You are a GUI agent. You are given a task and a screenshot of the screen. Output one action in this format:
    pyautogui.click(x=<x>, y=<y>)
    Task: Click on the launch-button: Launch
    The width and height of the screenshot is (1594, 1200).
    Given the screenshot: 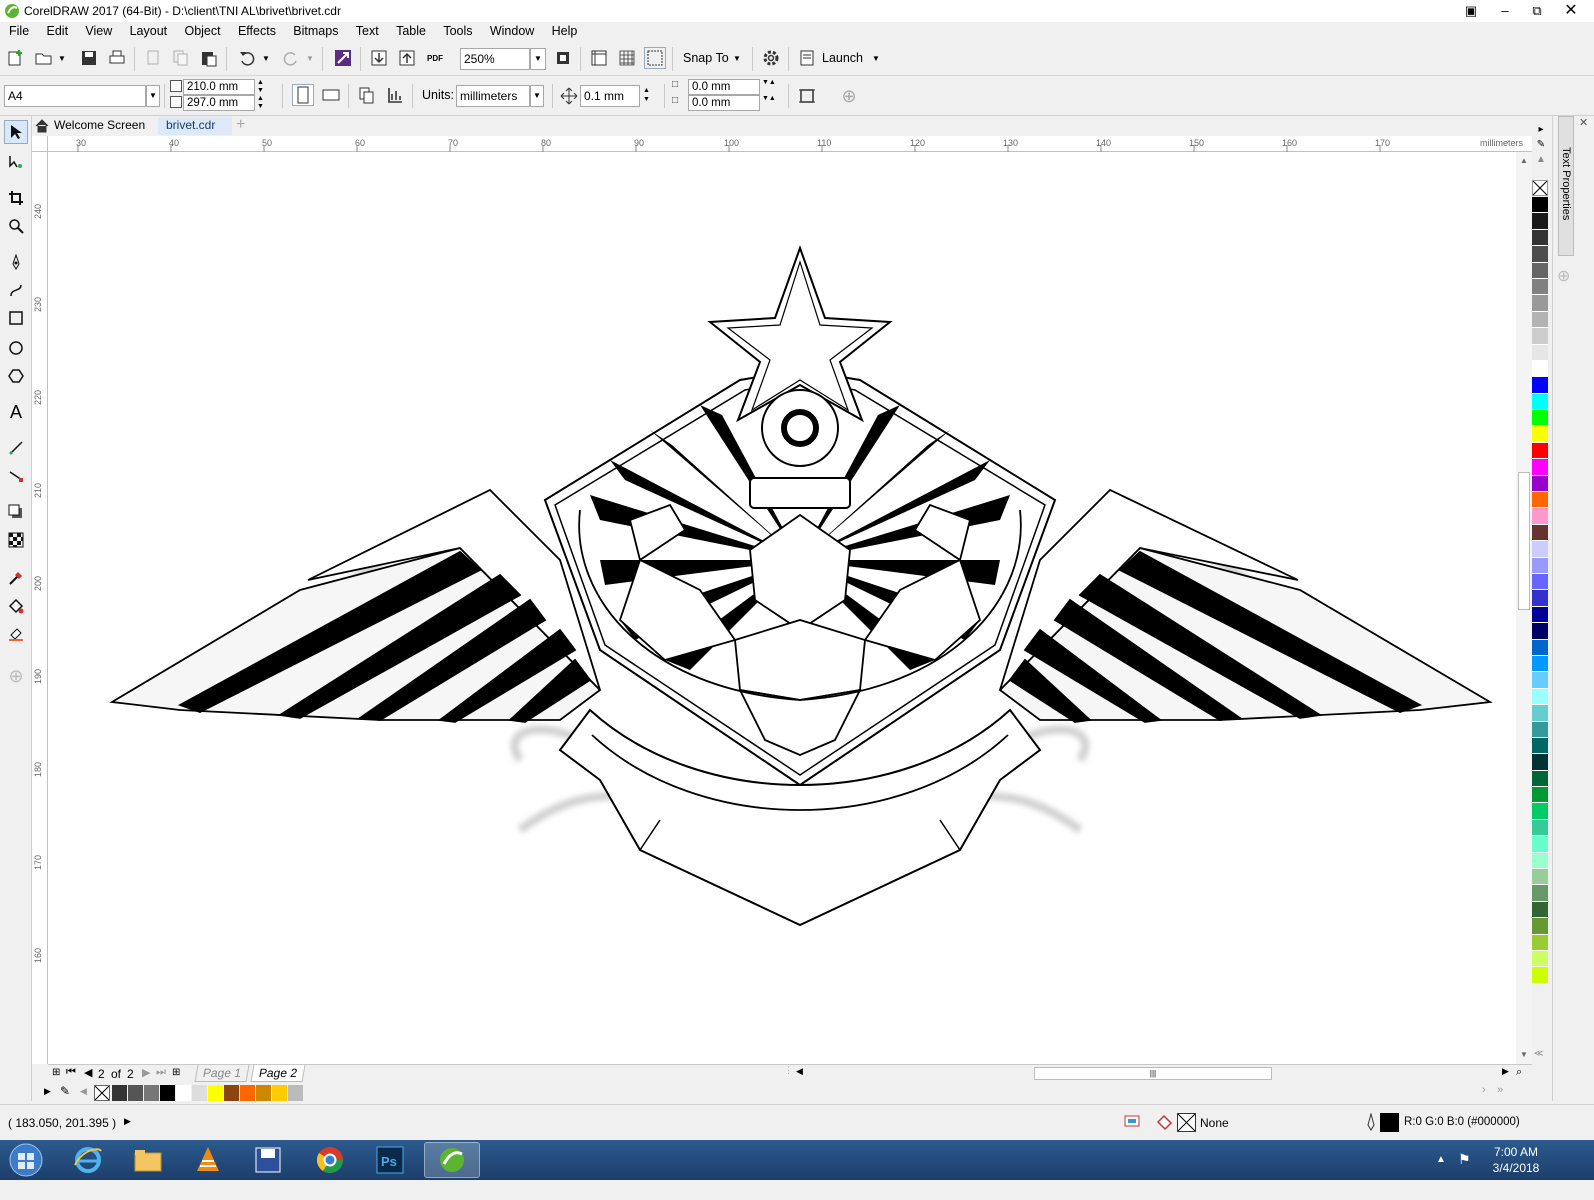 What is the action you would take?
    pyautogui.click(x=842, y=58)
    